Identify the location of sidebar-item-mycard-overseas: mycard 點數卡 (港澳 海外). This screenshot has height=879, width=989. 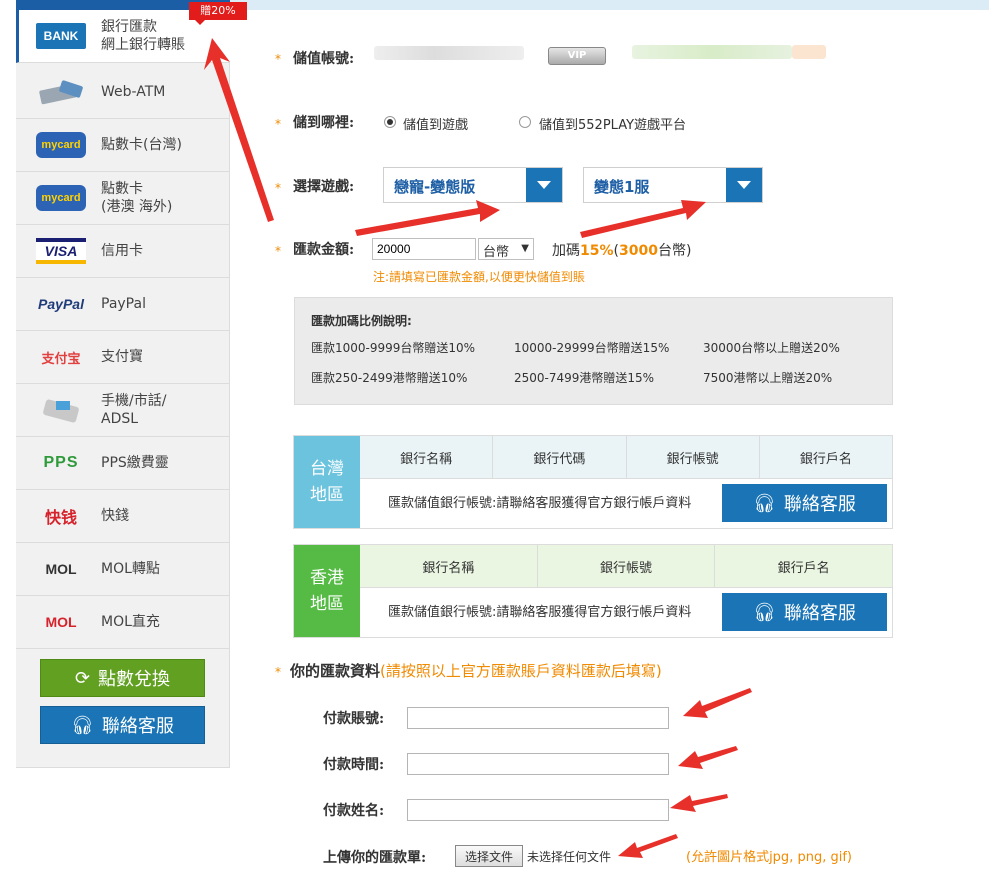
(123, 198).